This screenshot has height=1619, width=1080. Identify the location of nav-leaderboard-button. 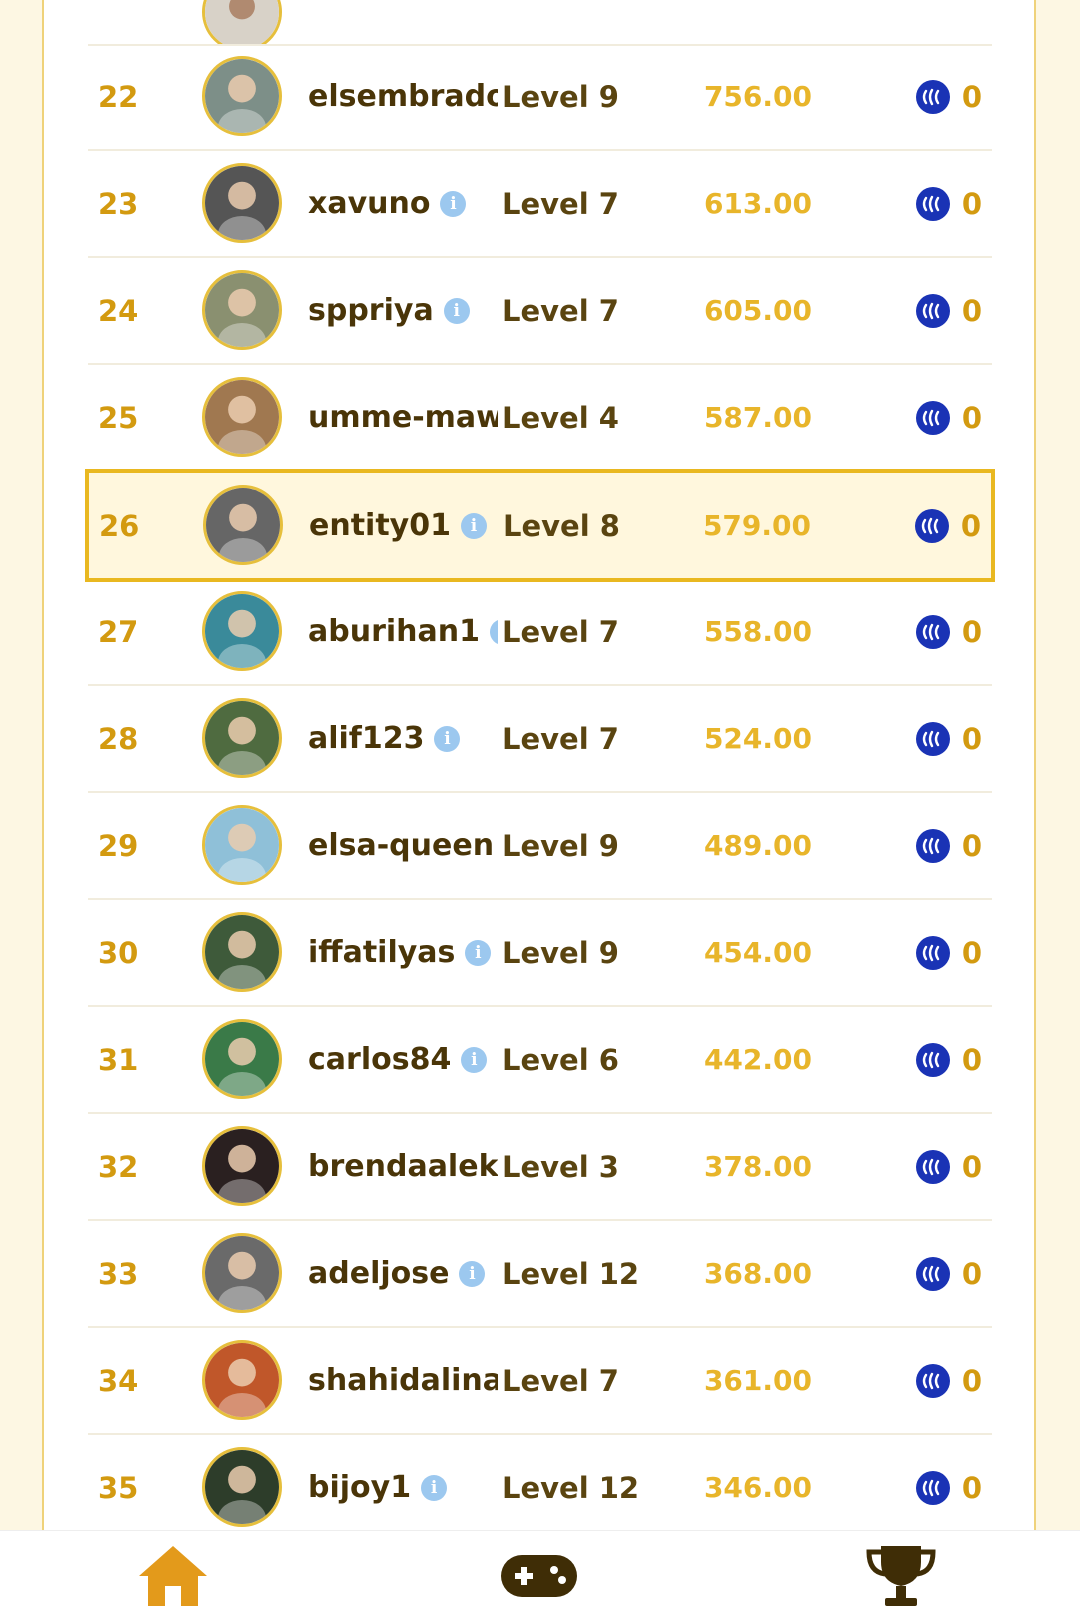
(901, 1576).